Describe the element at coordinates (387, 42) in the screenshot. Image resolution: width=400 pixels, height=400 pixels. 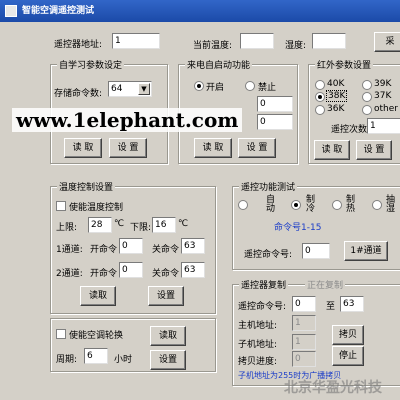
I see `collect-button: 采` at that location.